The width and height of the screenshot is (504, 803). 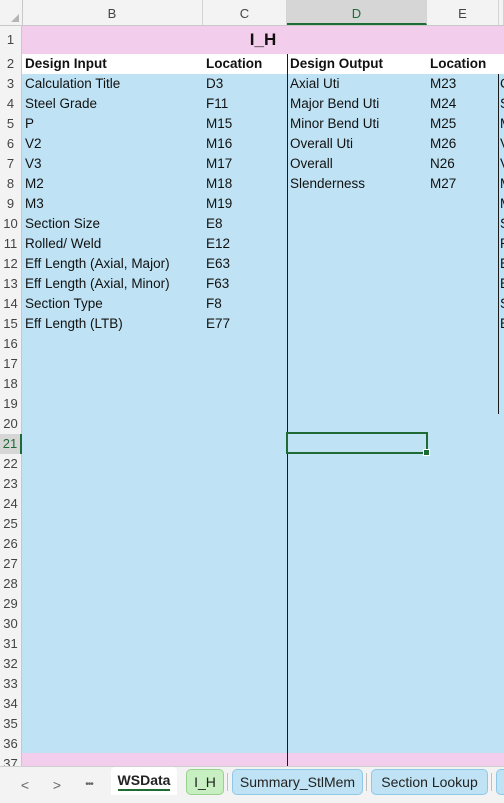 What do you see at coordinates (501, 84) in the screenshot?
I see `clipped-cell-f: C` at bounding box center [501, 84].